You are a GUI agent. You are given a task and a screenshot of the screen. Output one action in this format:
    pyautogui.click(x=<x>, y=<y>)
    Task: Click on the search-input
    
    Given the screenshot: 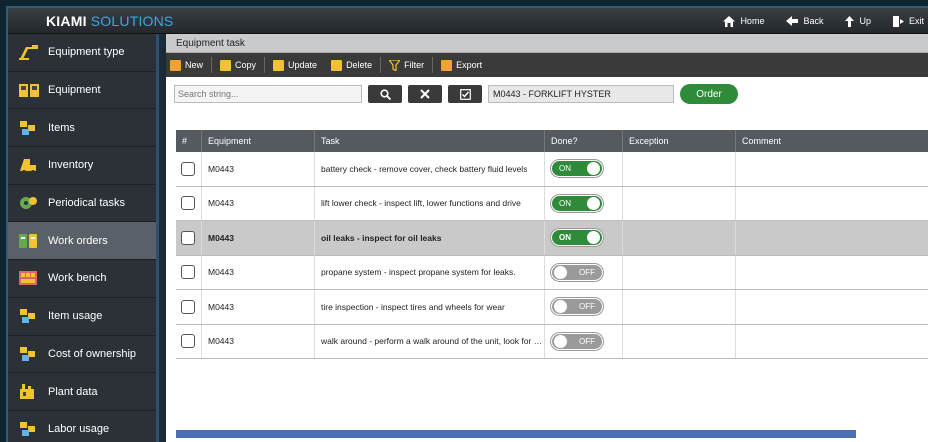 What is the action you would take?
    pyautogui.click(x=268, y=94)
    